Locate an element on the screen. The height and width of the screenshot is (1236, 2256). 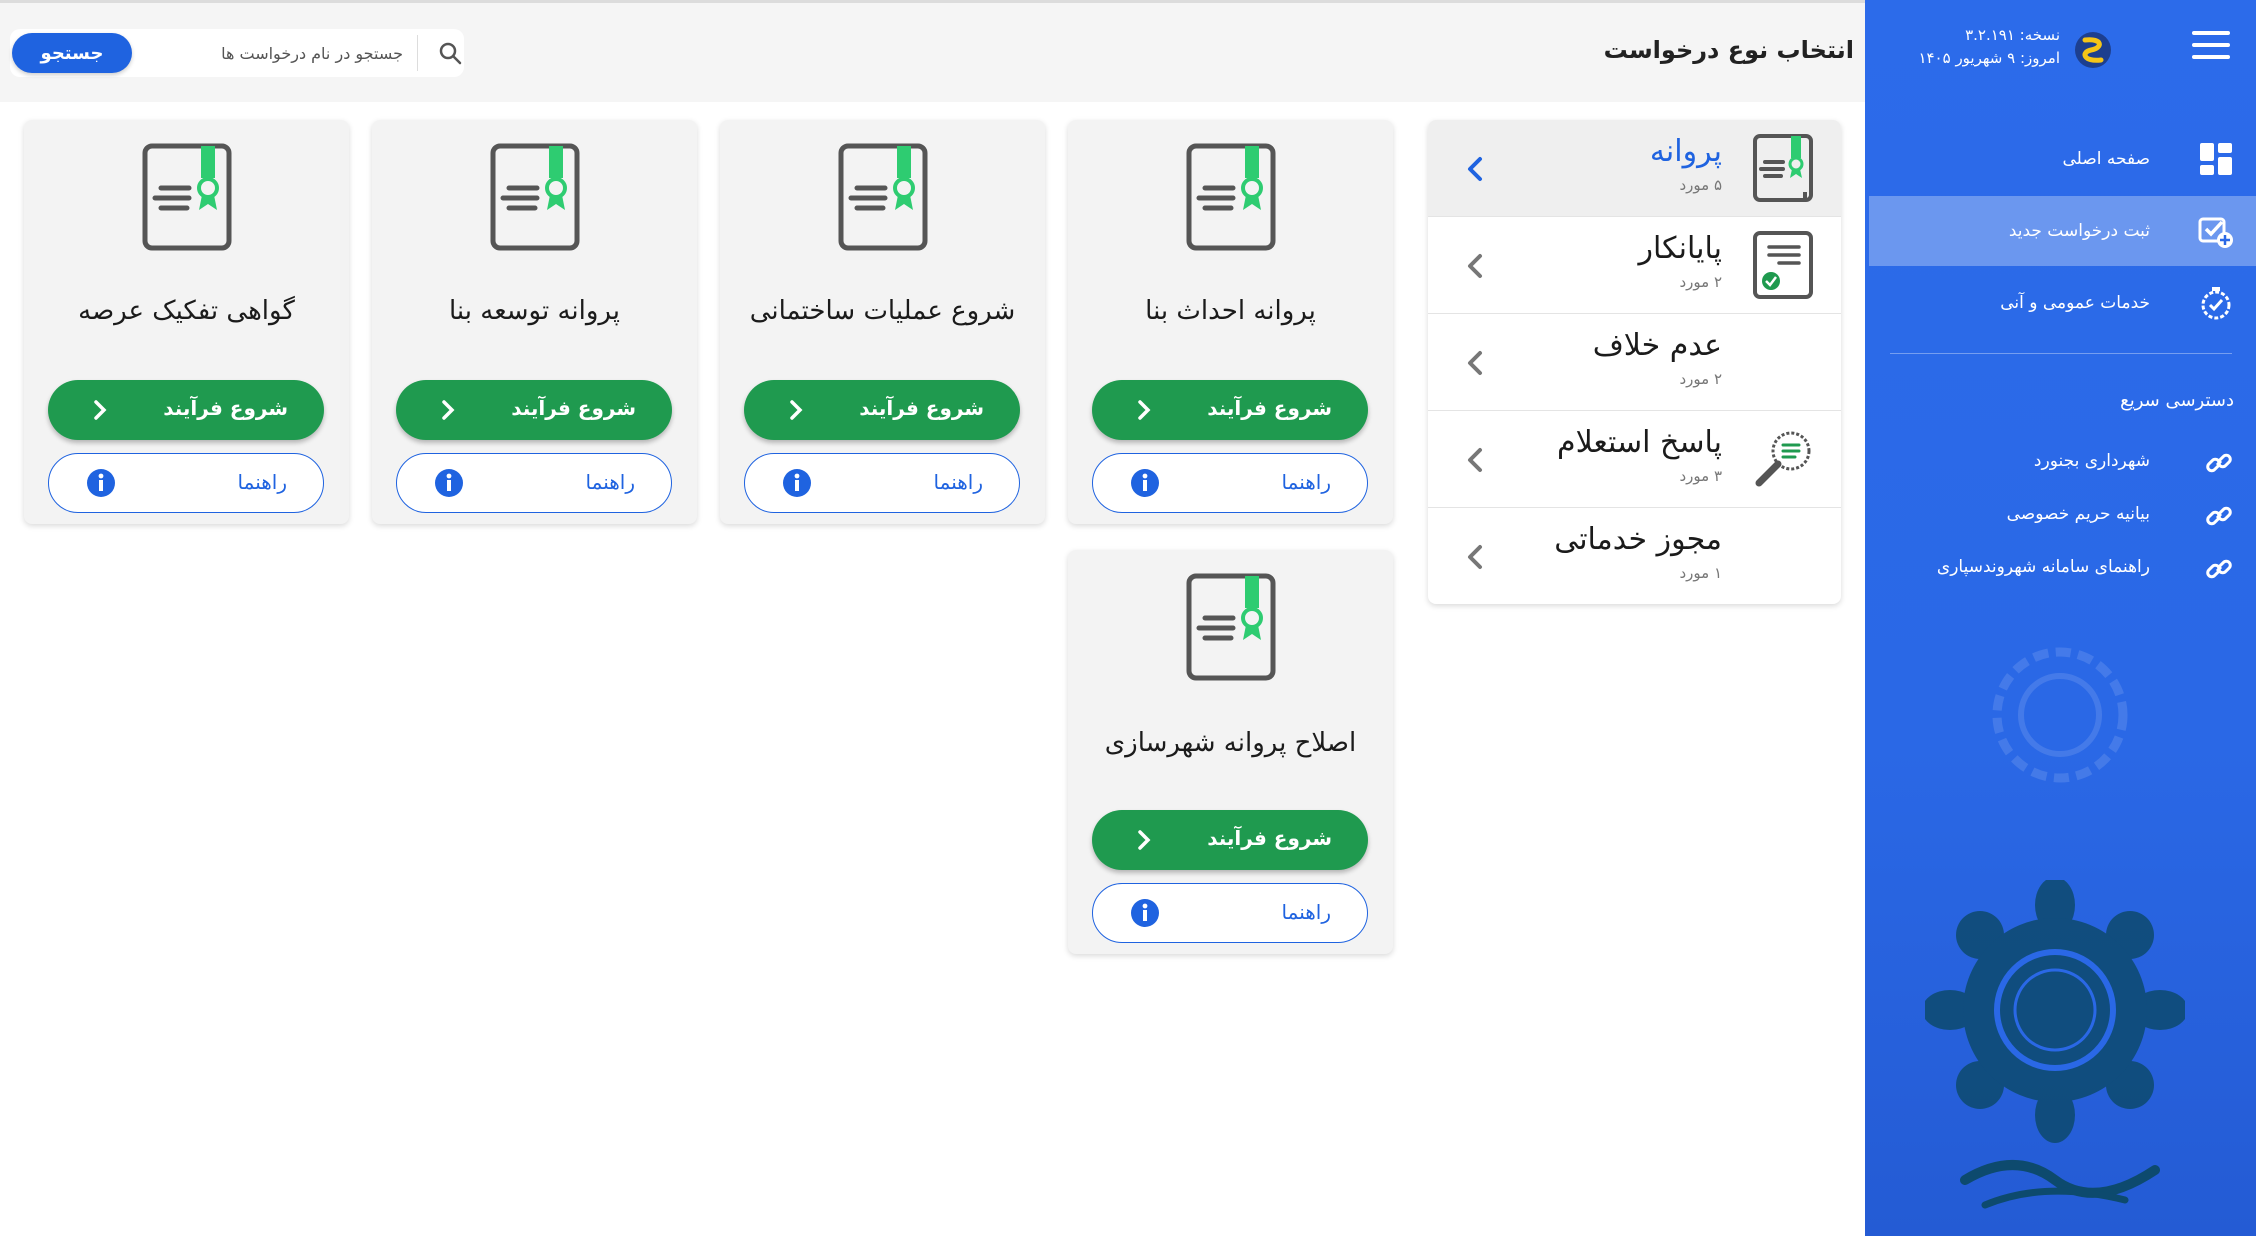
category-name: عدم خلاف is located at coordinates (1657, 345).